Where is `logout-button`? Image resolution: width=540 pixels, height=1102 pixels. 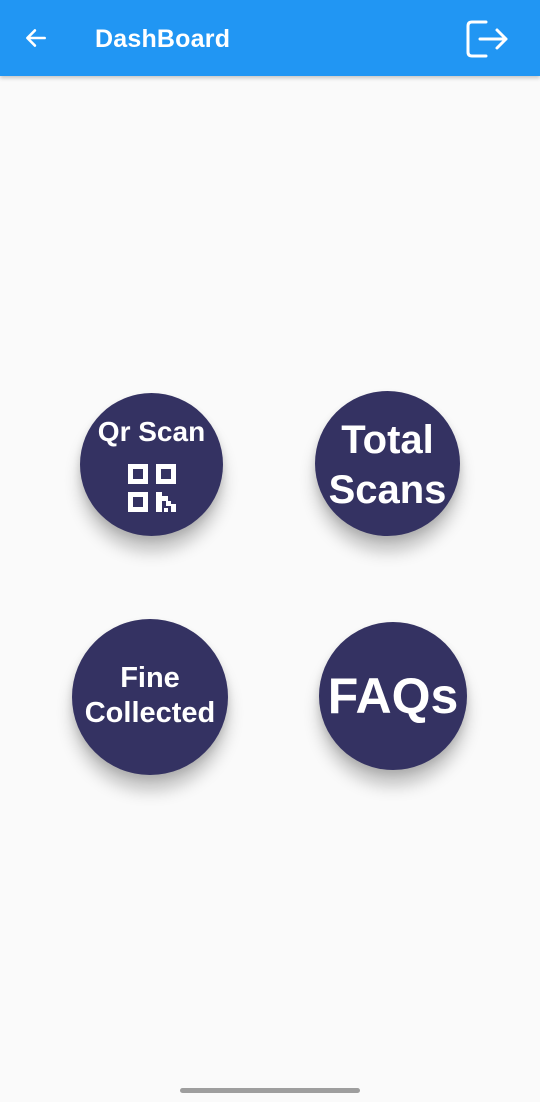
logout-button is located at coordinates (487, 39).